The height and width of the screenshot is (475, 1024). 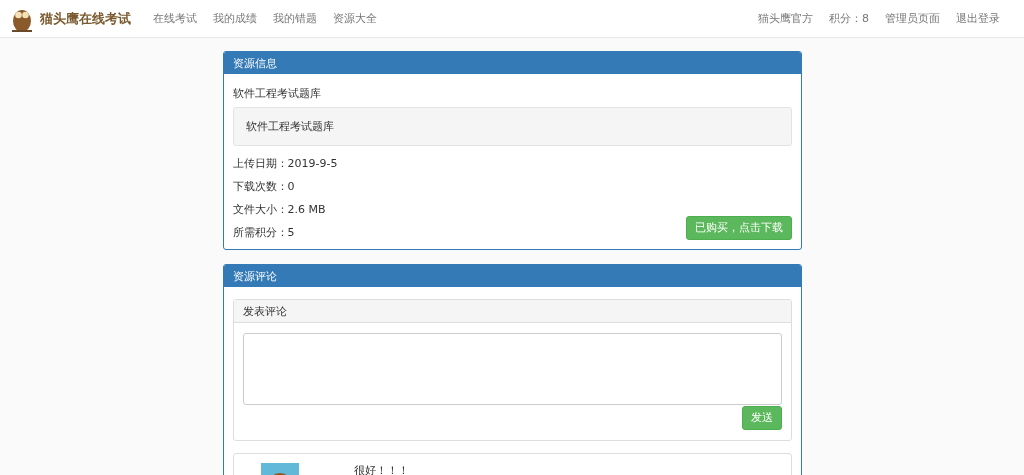 I want to click on comment-text: 很好！！！, so click(x=381, y=469).